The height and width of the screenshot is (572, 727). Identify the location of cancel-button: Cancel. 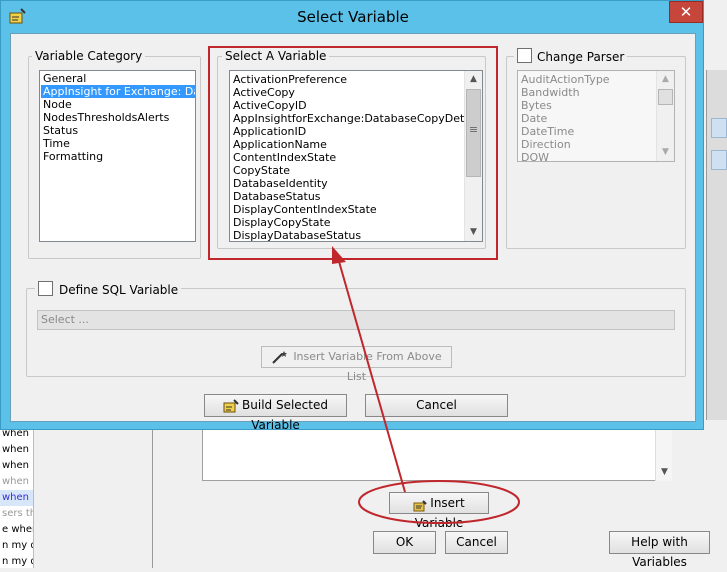
(476, 542).